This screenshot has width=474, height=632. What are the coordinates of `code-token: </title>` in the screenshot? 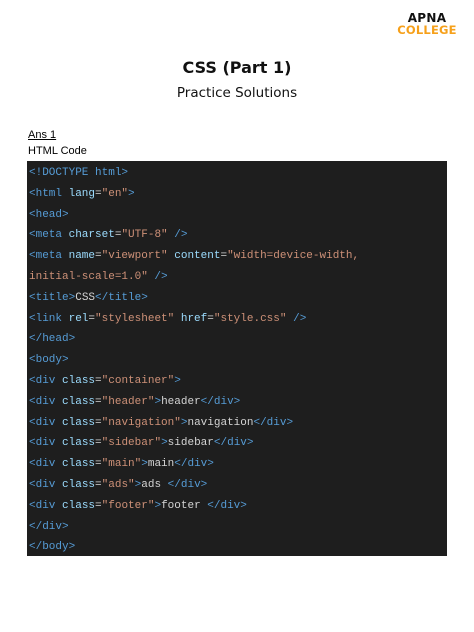 It's located at (121, 297).